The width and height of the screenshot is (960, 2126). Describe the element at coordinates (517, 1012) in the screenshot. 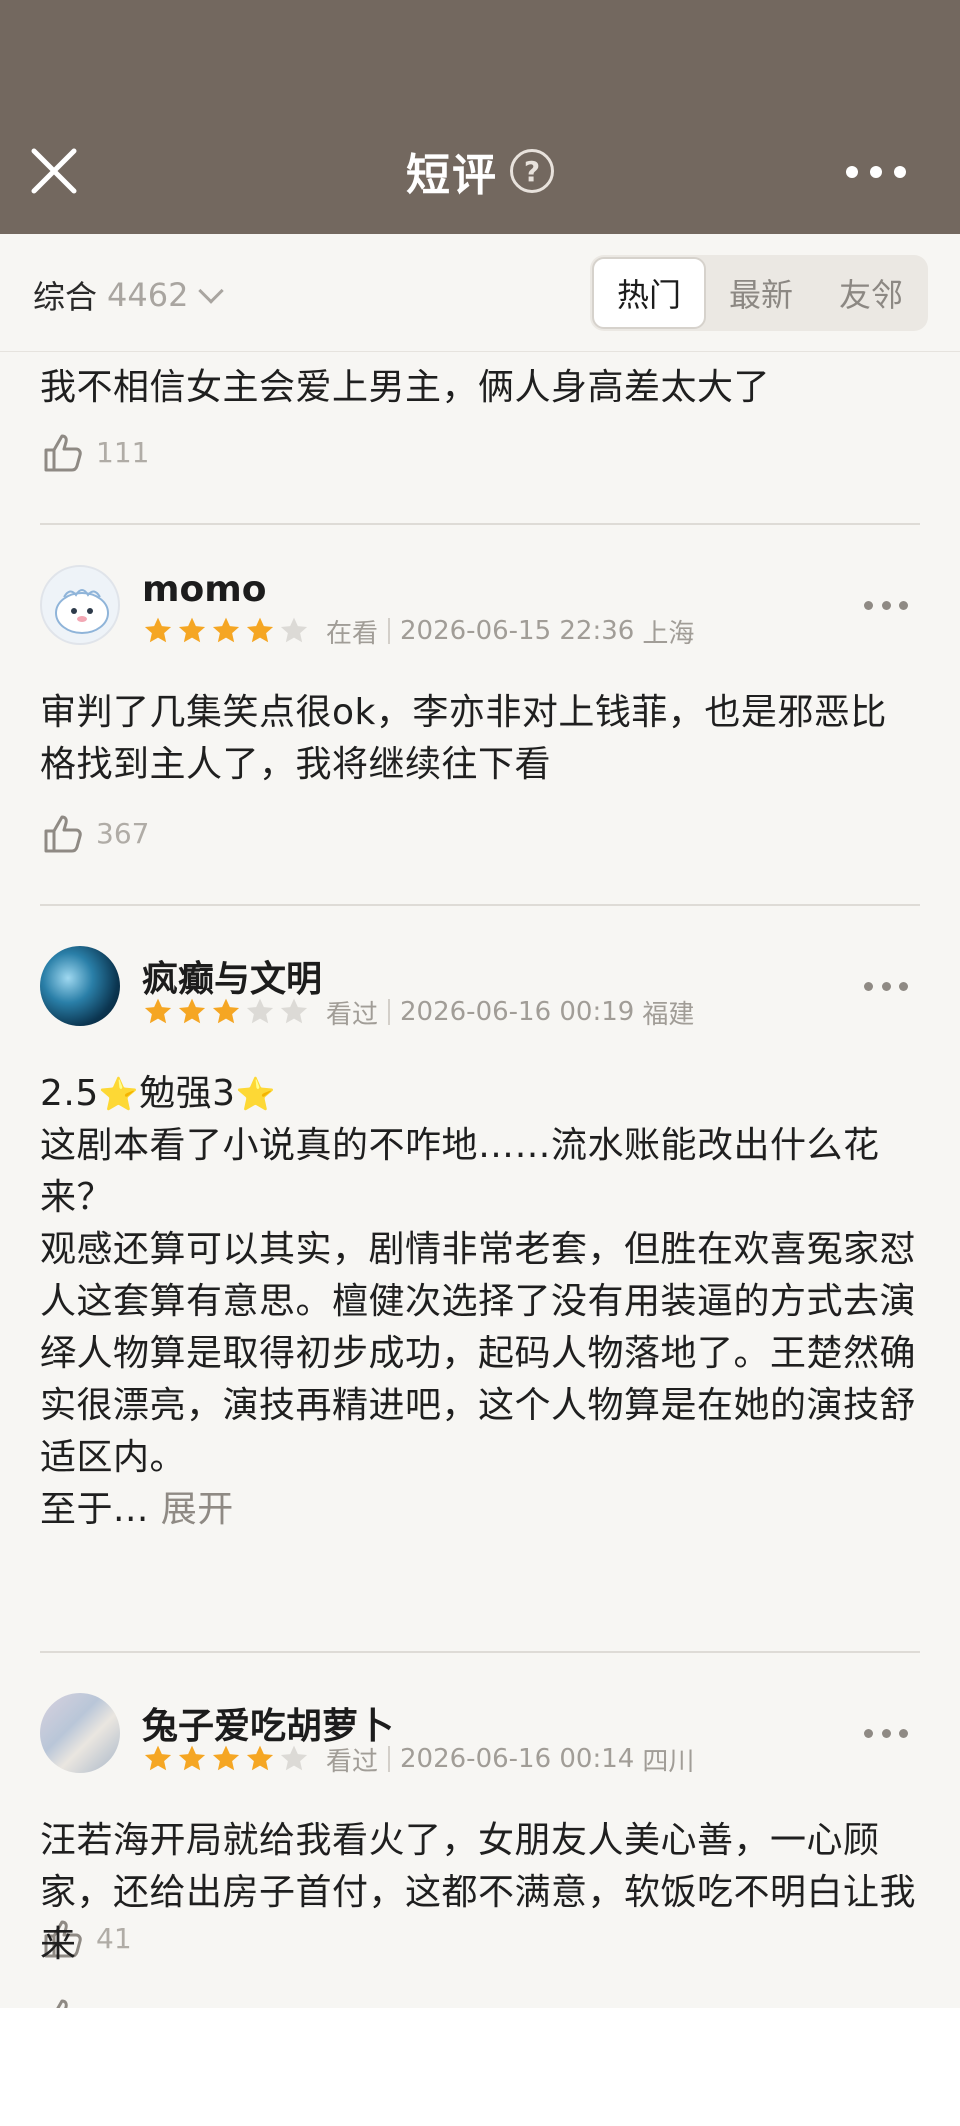

I see `review-datetime: 2026-06-16 00:19` at that location.